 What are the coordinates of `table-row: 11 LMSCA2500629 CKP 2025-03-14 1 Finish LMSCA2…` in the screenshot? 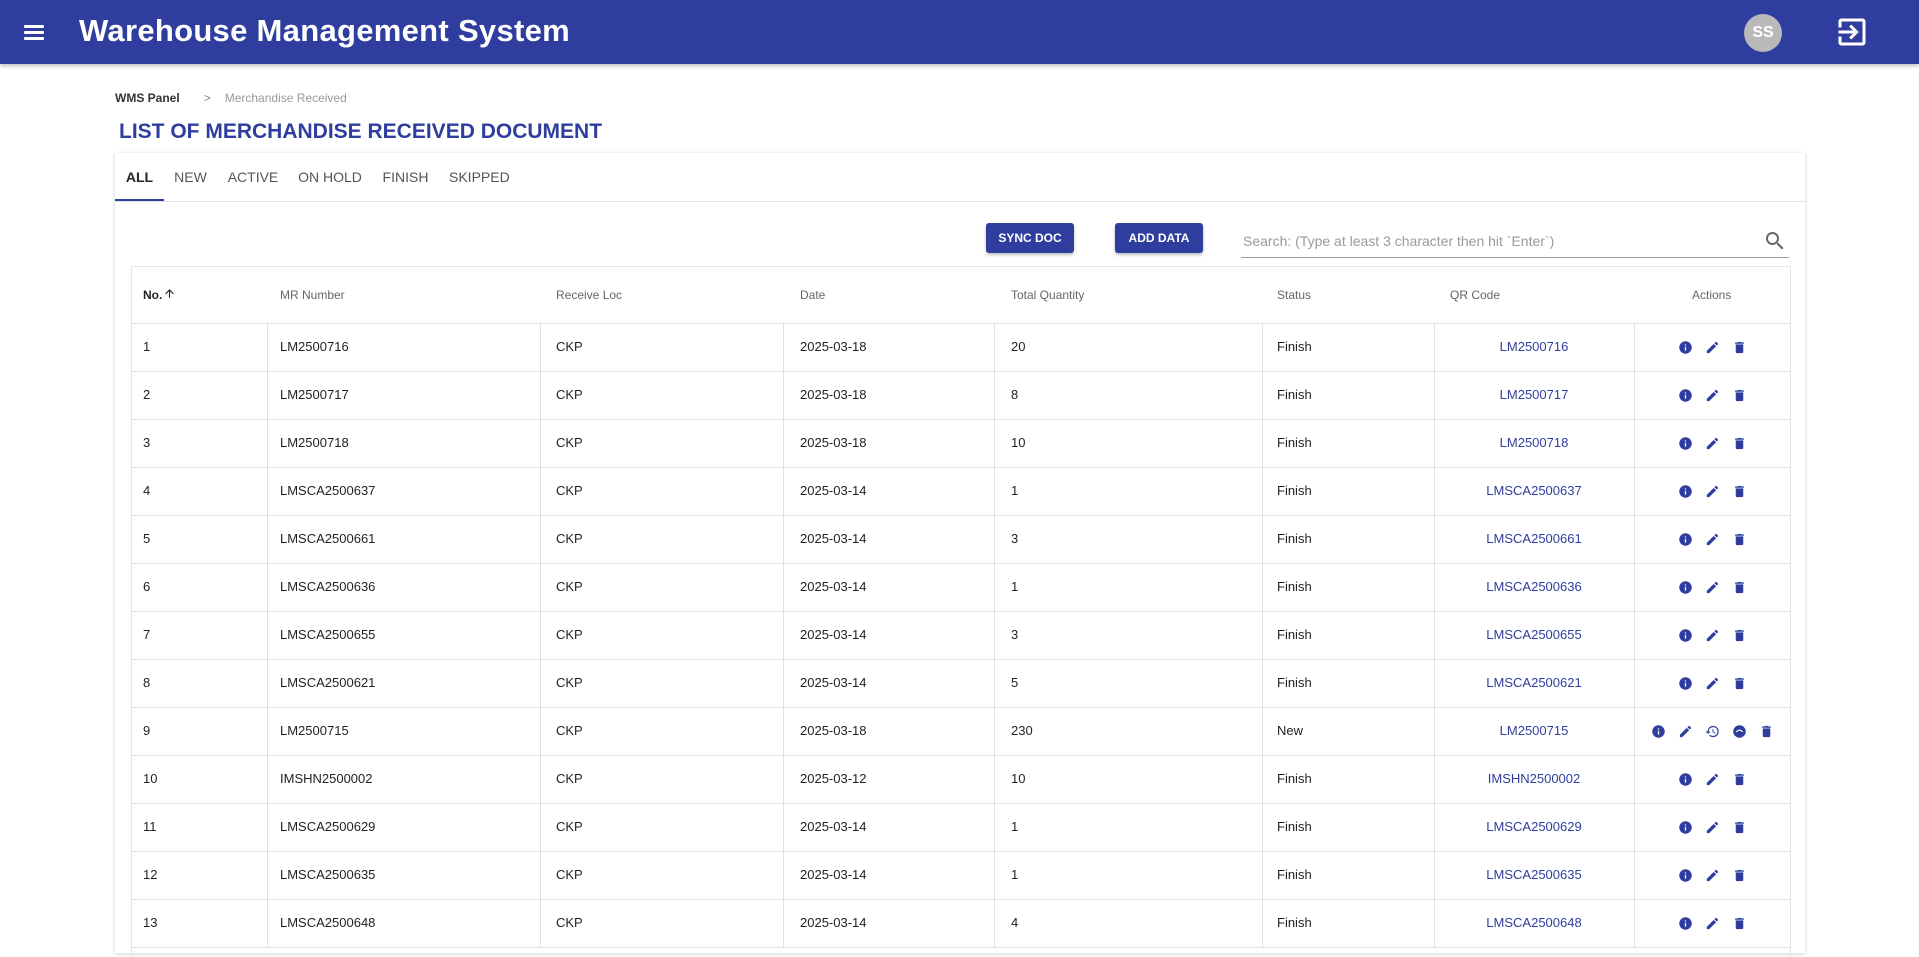 It's located at (961, 827).